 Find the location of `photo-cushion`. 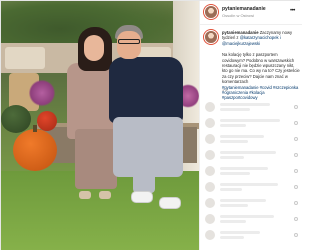

photo-cushion is located at coordinates (25, 58).